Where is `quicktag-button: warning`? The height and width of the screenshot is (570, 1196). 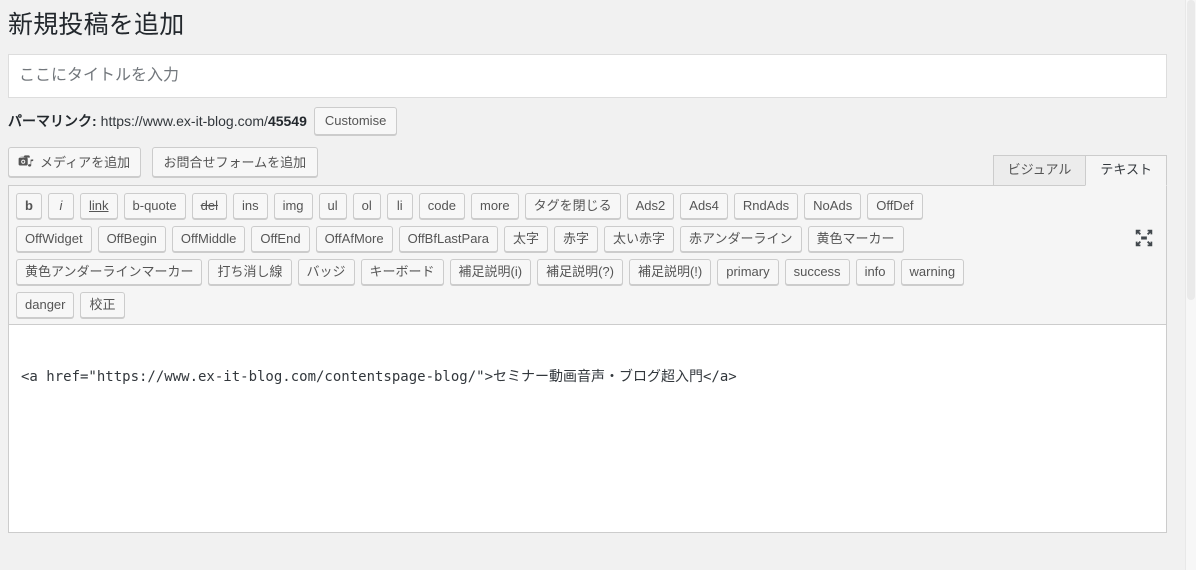 quicktag-button: warning is located at coordinates (932, 271).